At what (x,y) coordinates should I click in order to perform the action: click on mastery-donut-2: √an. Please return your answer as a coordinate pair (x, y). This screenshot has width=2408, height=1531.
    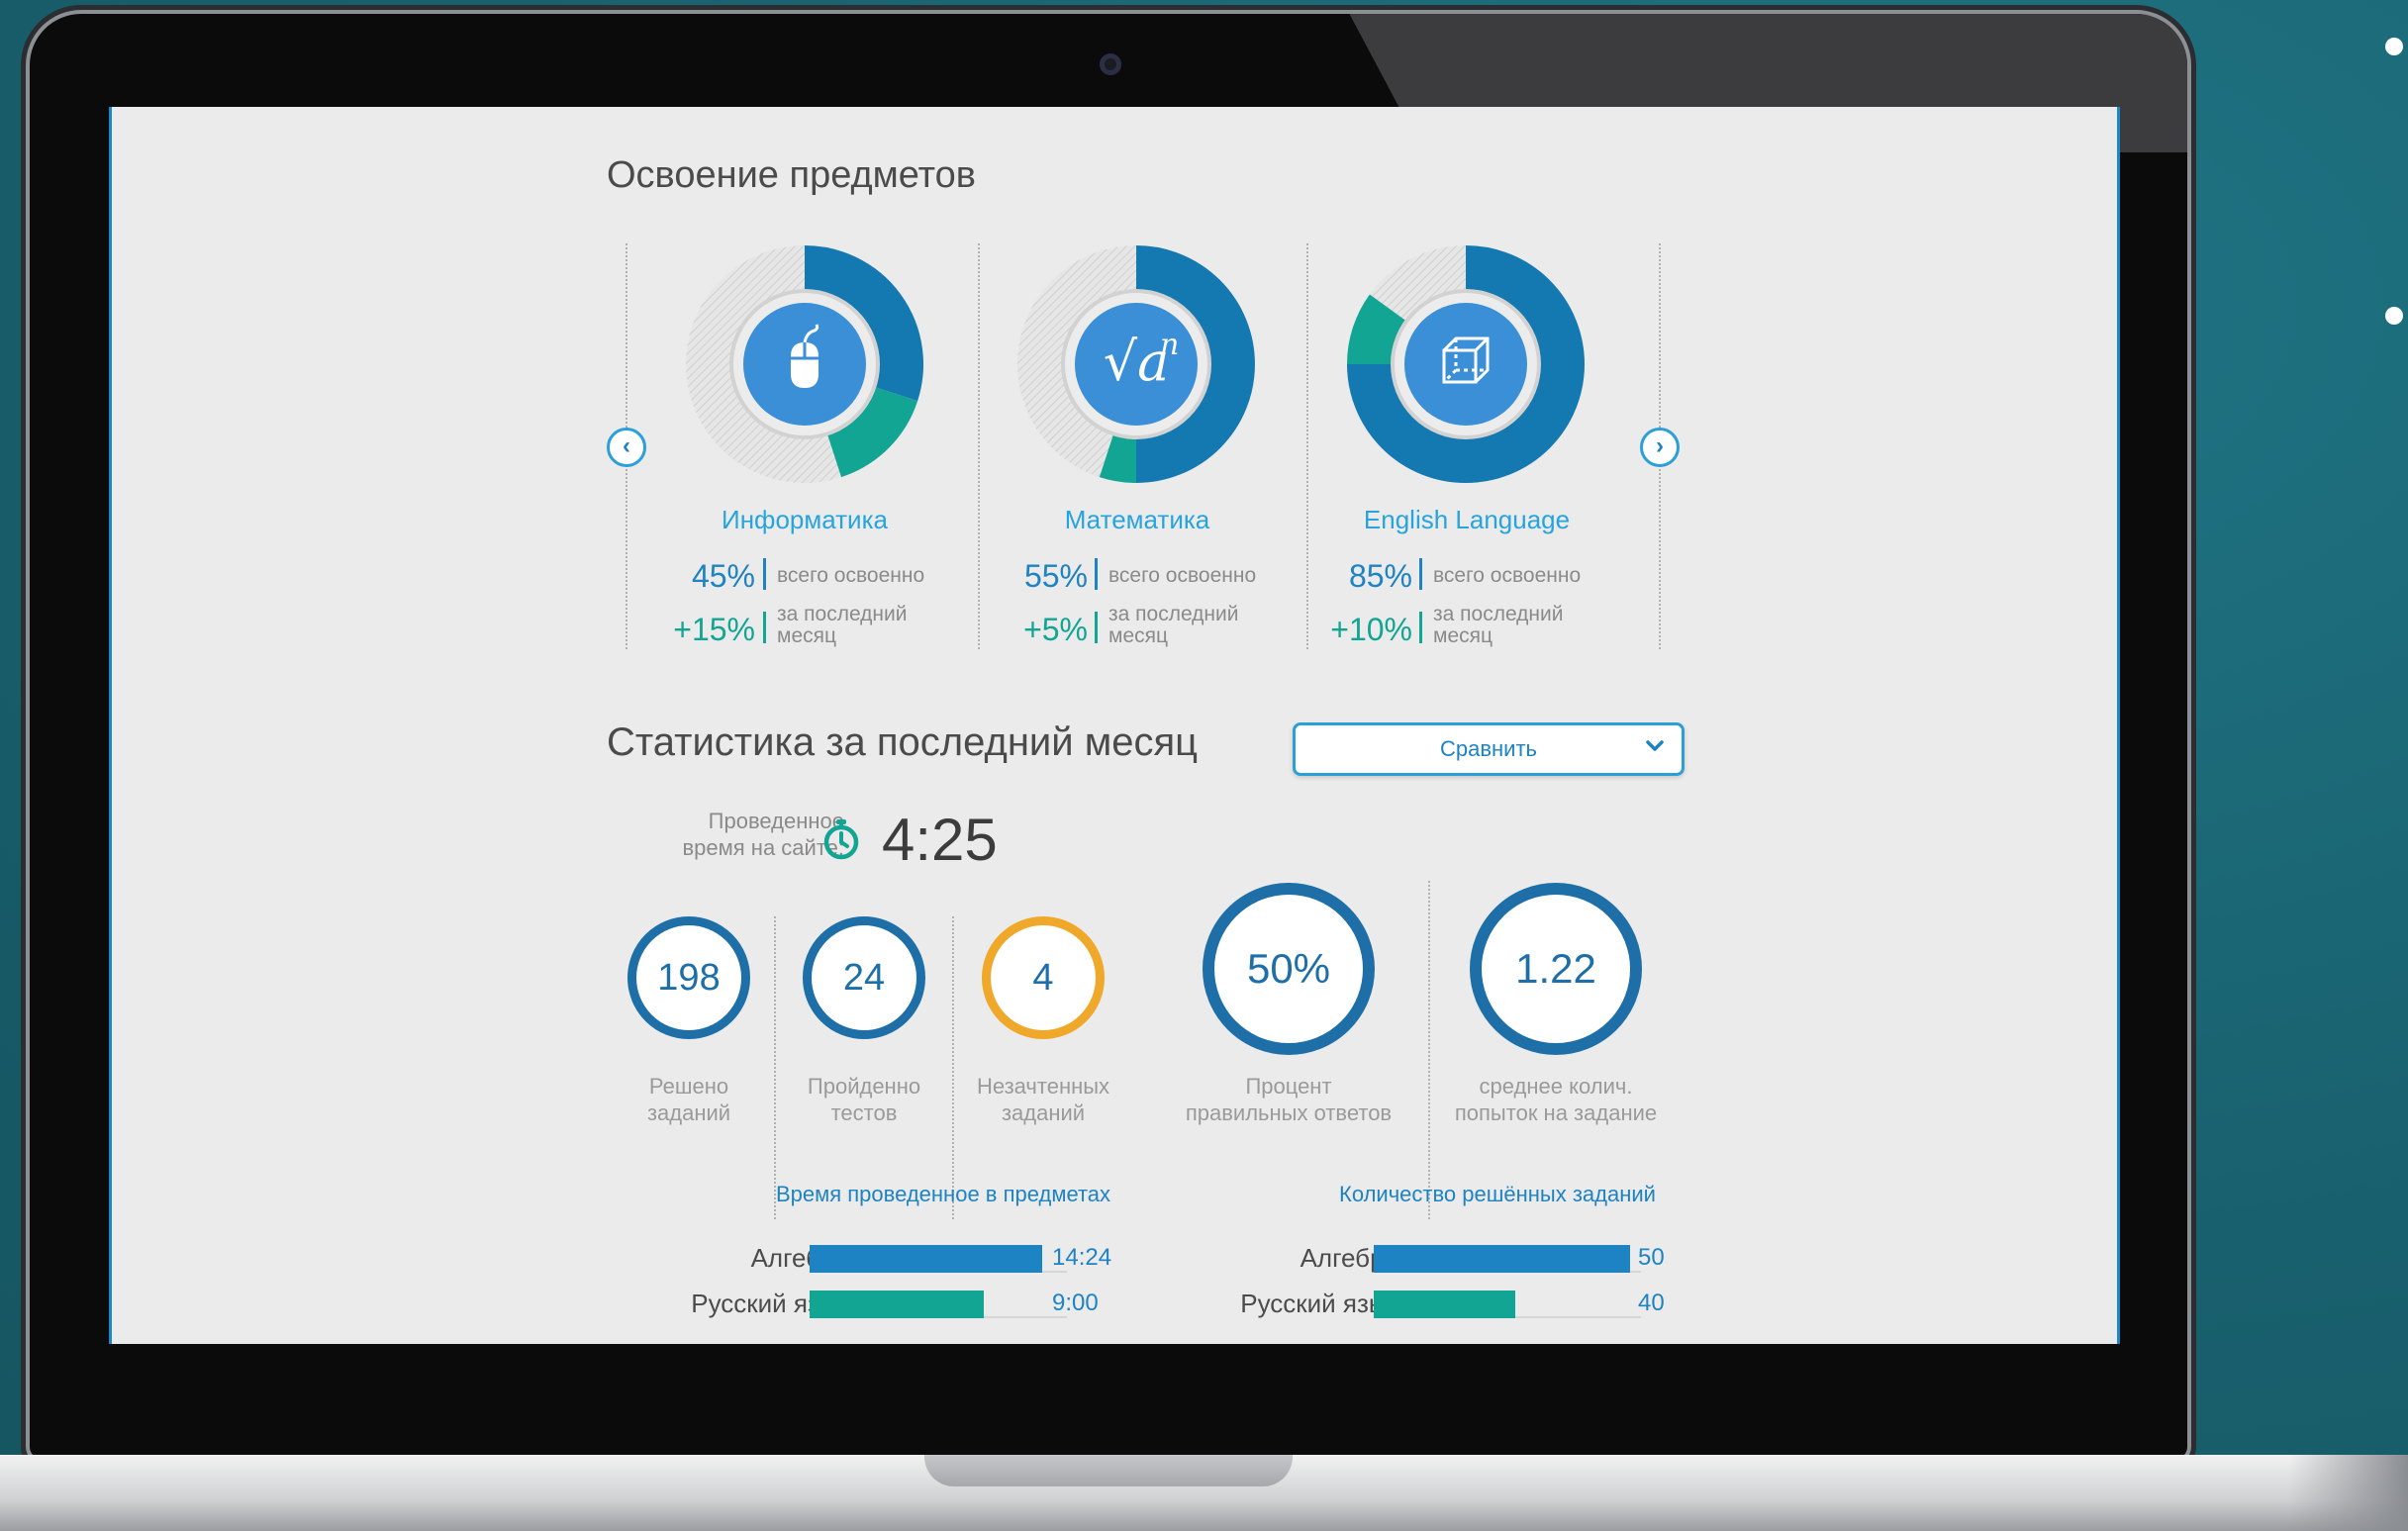
    Looking at the image, I should click on (1136, 364).